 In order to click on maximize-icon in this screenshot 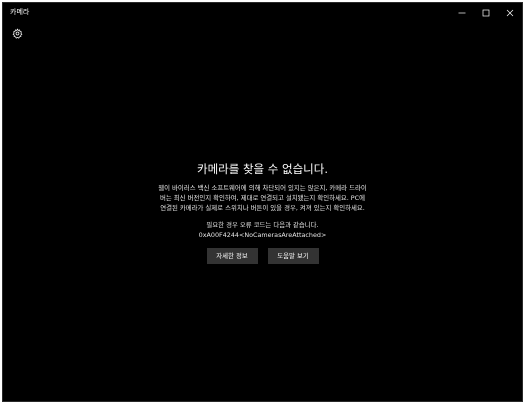, I will do `click(486, 13)`.